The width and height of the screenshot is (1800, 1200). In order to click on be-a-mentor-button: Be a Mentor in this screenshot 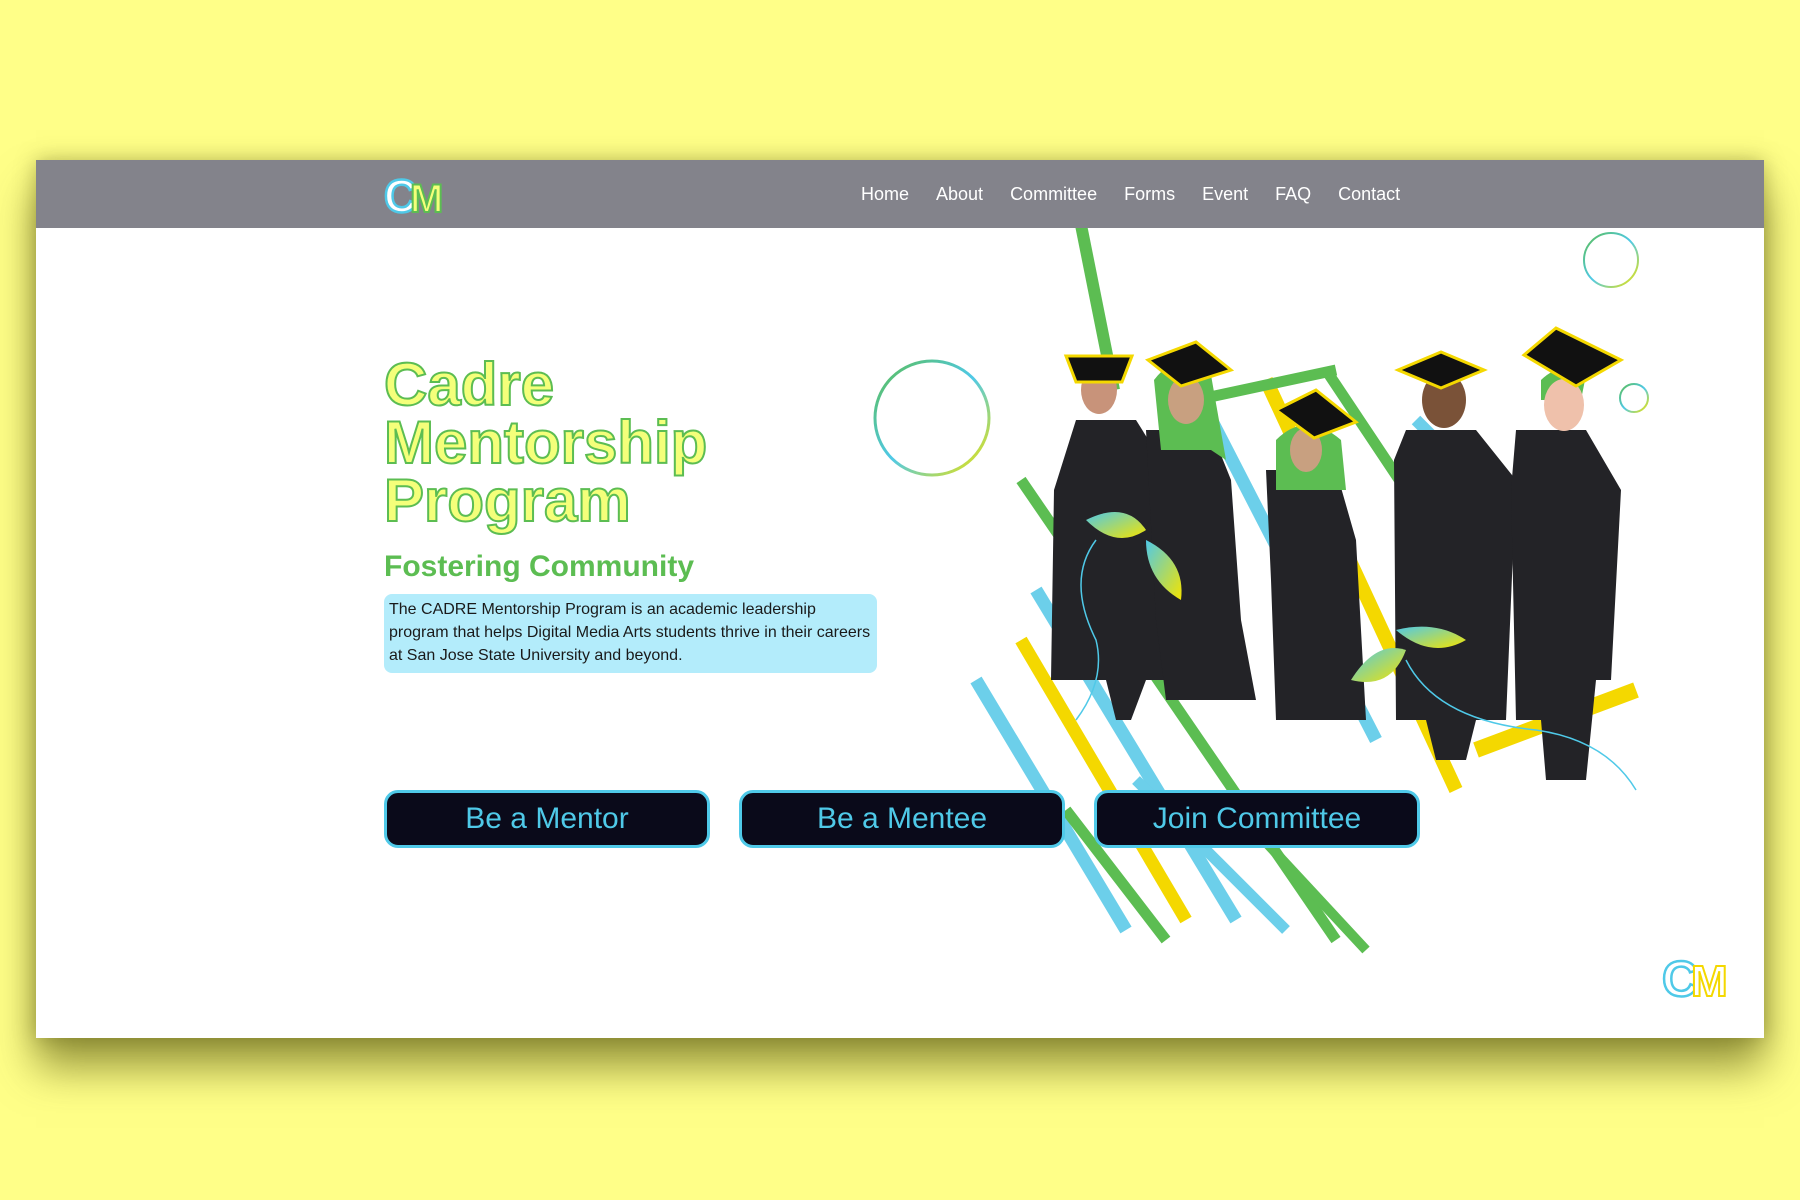, I will do `click(547, 819)`.